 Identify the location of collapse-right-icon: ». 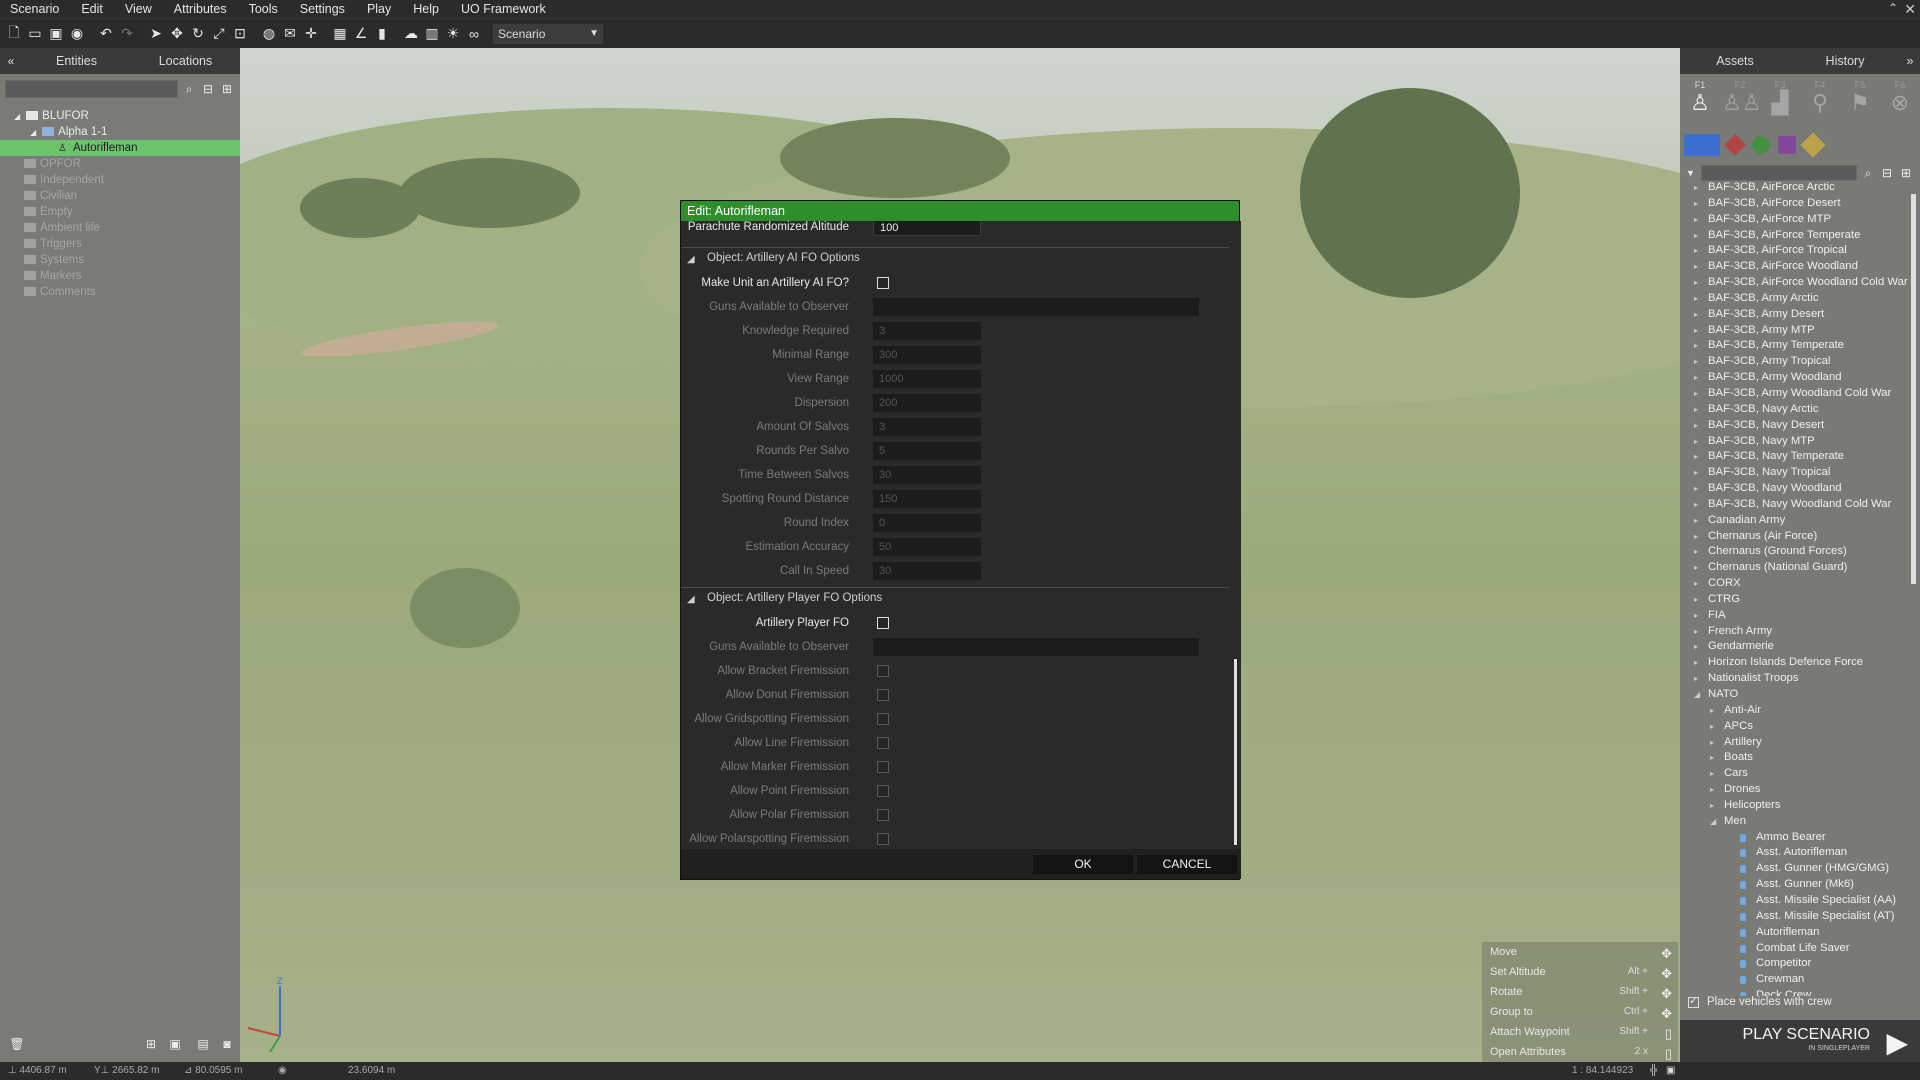
(1910, 61).